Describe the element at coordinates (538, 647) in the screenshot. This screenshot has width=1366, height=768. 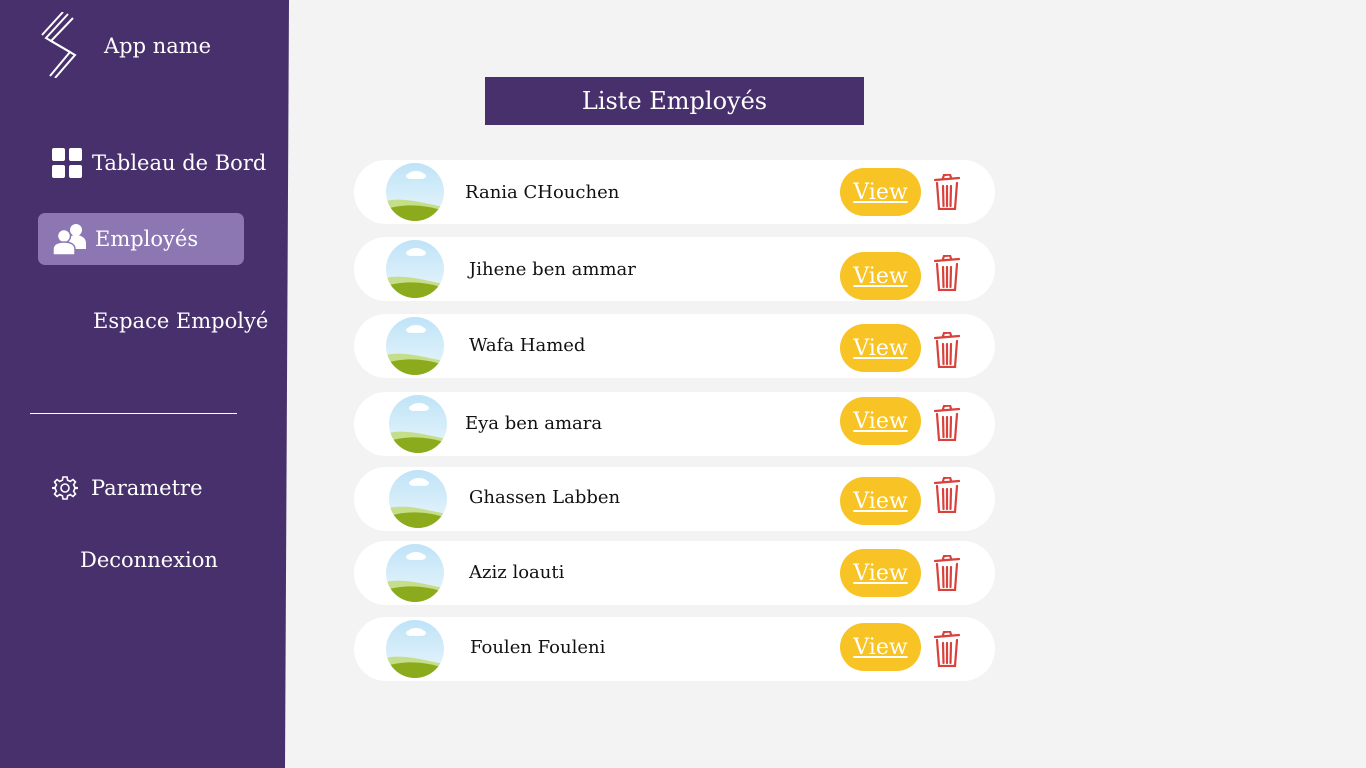
I see `employee-name: Foulen Fouleni` at that location.